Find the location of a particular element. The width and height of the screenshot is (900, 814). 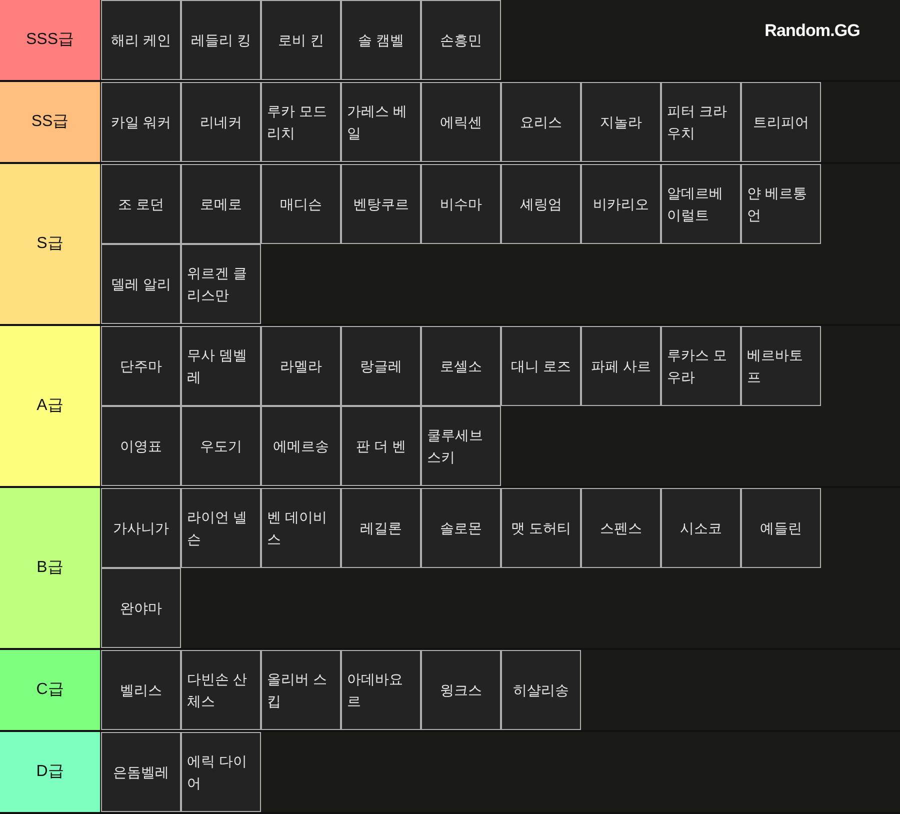

tier-item: 가레스 베일 is located at coordinates (381, 122).